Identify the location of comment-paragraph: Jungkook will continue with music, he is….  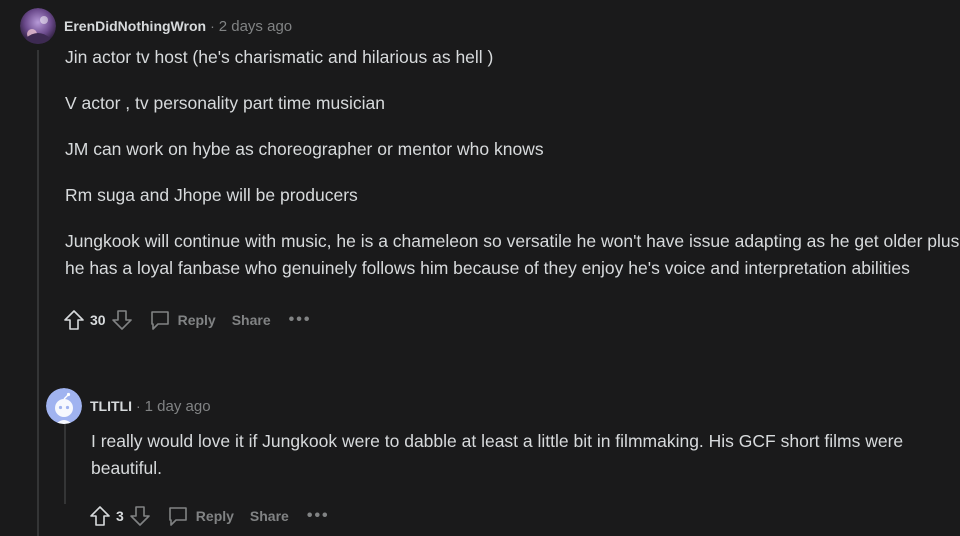
(512, 254).